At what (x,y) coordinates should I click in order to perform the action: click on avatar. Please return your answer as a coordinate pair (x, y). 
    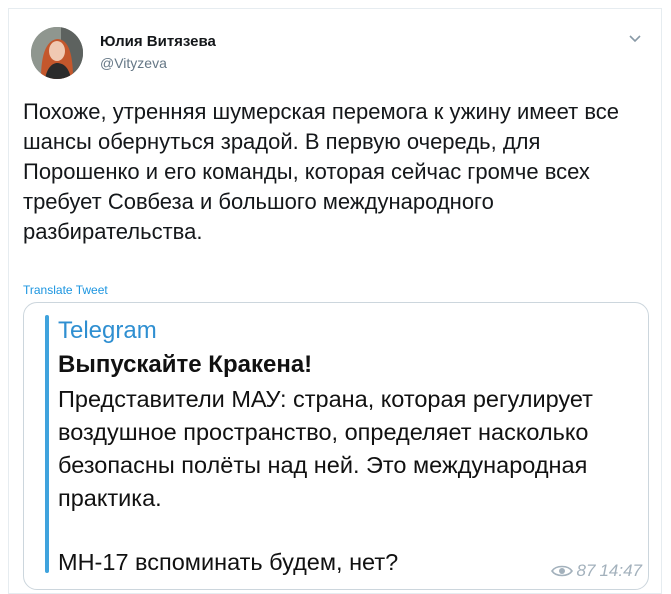
    Looking at the image, I should click on (57, 53).